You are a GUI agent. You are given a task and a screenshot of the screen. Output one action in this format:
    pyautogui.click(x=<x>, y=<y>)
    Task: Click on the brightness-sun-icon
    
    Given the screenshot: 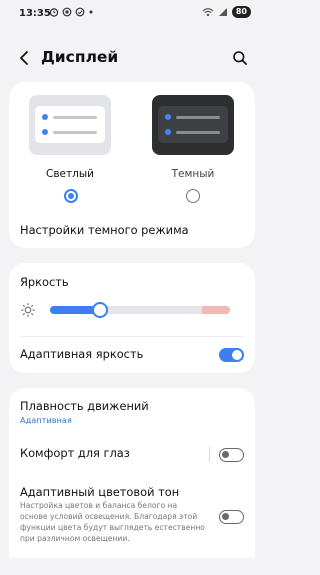 What is the action you would take?
    pyautogui.click(x=28, y=310)
    